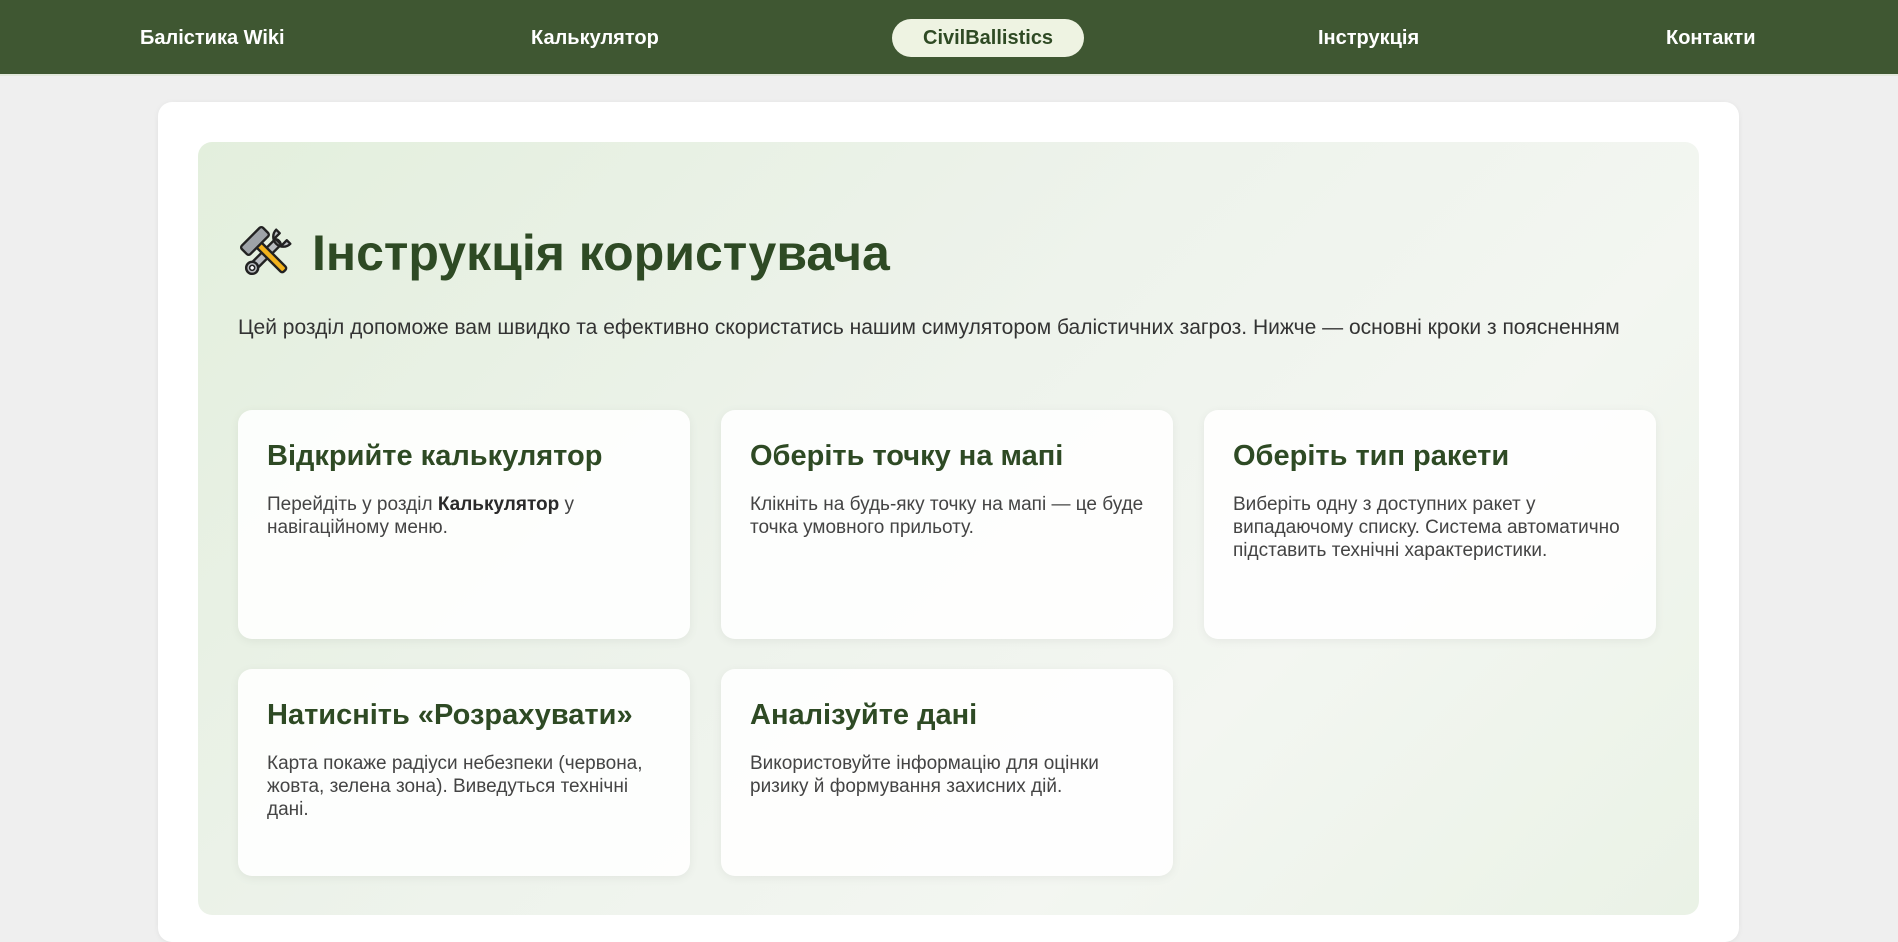  I want to click on nav-link-civilballistics: CivilBallistics, so click(988, 38).